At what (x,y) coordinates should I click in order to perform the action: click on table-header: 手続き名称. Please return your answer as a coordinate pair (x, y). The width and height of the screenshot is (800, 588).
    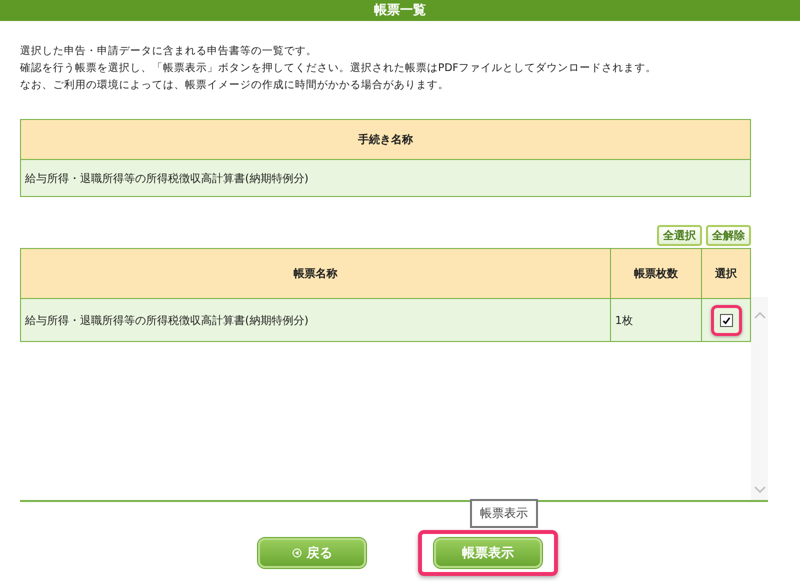
    Looking at the image, I should click on (385, 140).